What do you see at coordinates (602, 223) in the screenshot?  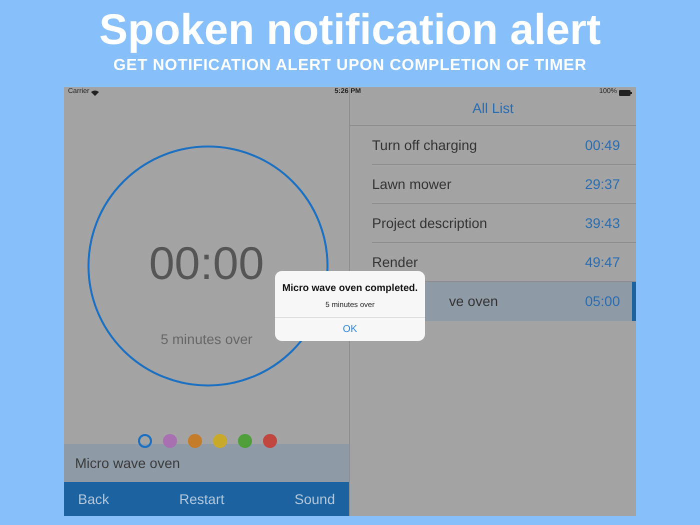 I see `item-time: 39:43` at bounding box center [602, 223].